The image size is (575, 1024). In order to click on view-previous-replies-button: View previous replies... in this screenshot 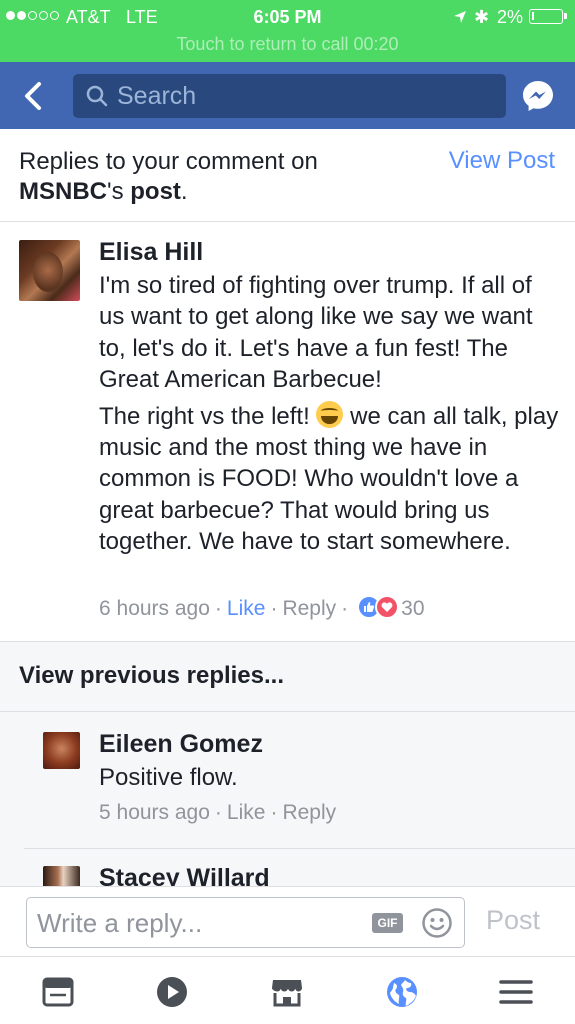, I will do `click(287, 677)`.